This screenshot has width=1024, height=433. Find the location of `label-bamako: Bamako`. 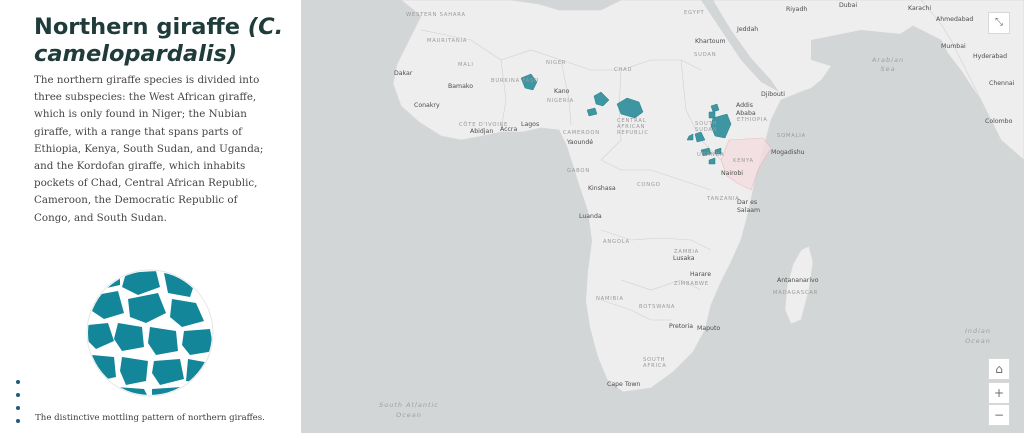

label-bamako: Bamako is located at coordinates (461, 86).